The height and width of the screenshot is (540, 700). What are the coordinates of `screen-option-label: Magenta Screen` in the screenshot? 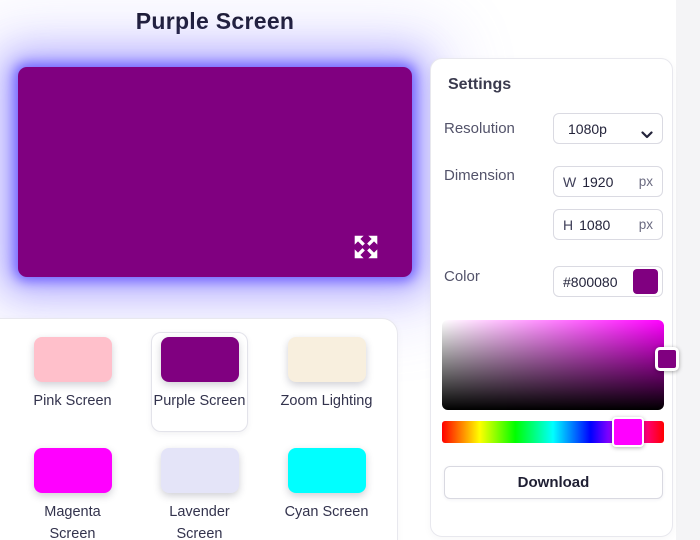 It's located at (72, 522).